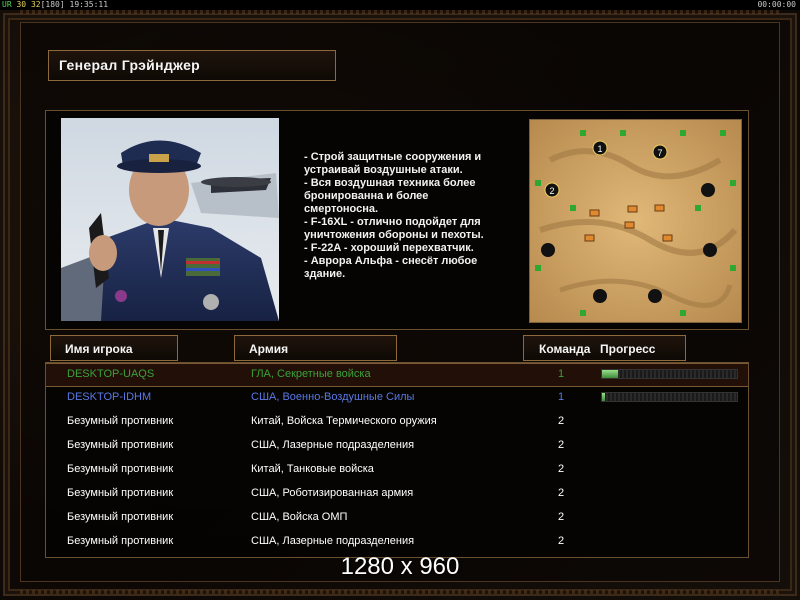 The width and height of the screenshot is (800, 600). I want to click on general-portrait-image, so click(170, 219).